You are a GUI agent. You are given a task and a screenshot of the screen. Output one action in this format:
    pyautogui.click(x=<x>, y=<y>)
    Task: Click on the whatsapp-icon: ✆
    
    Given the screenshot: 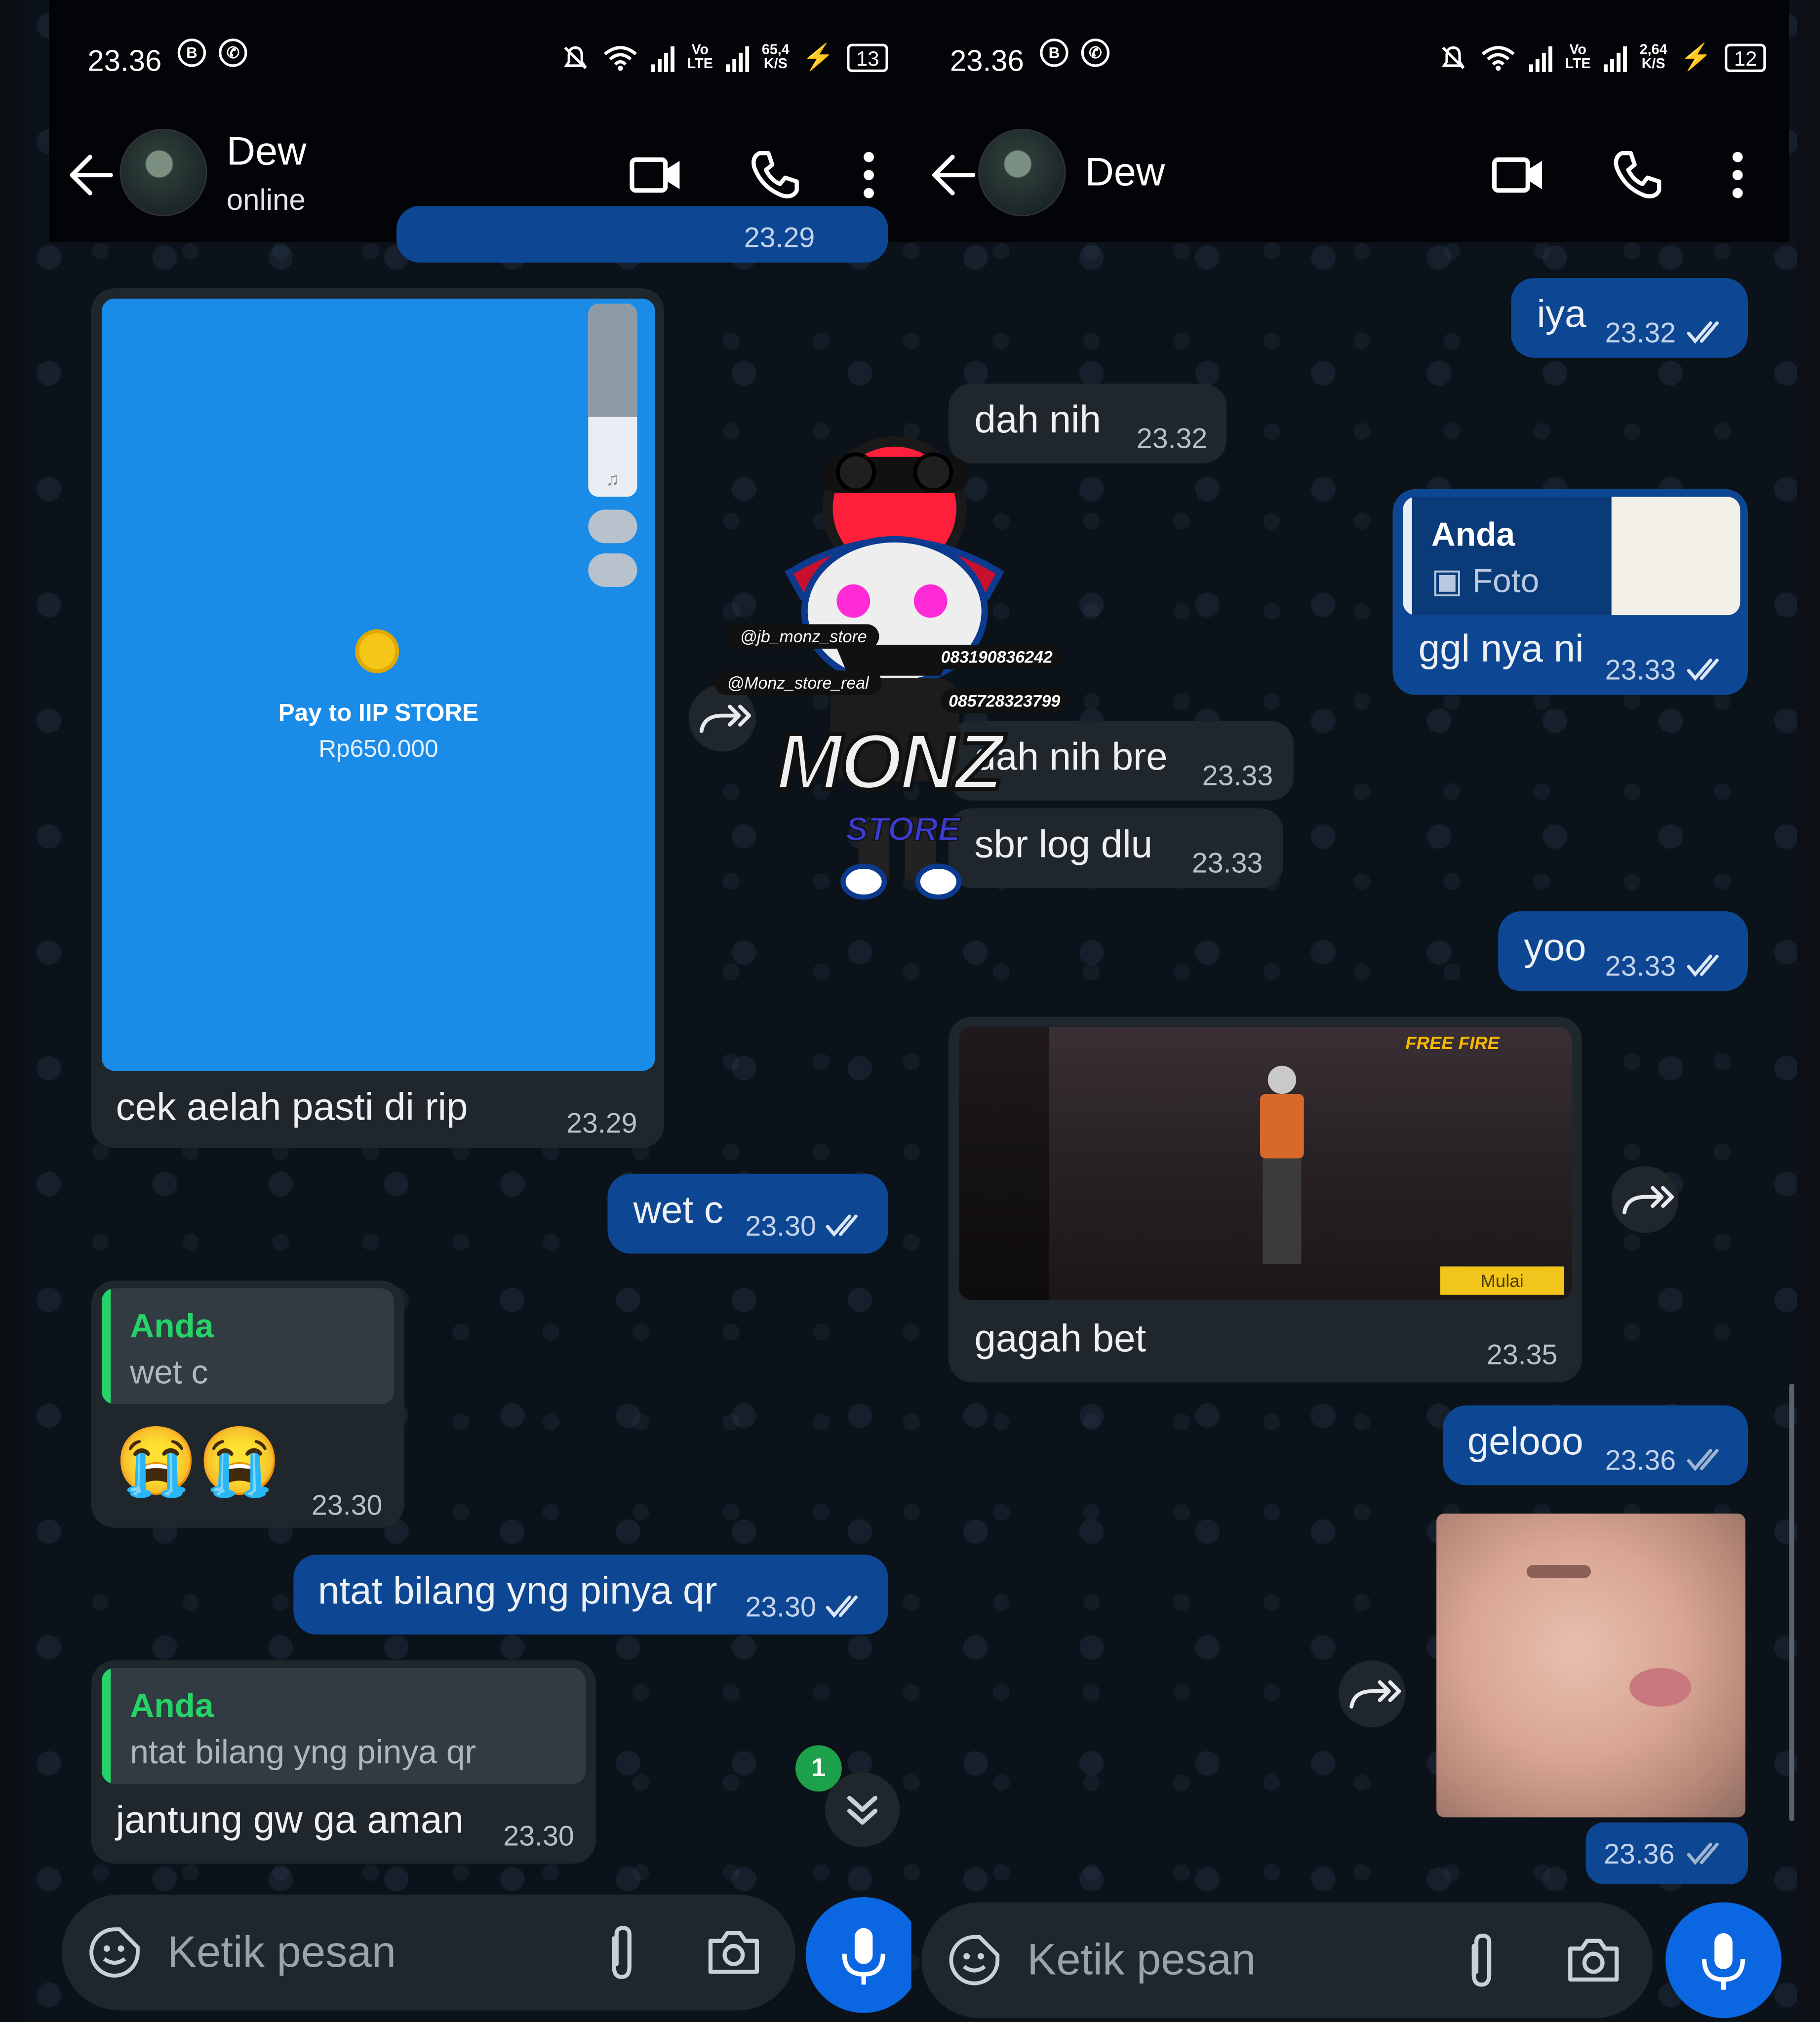 What is the action you would take?
    pyautogui.click(x=1095, y=53)
    